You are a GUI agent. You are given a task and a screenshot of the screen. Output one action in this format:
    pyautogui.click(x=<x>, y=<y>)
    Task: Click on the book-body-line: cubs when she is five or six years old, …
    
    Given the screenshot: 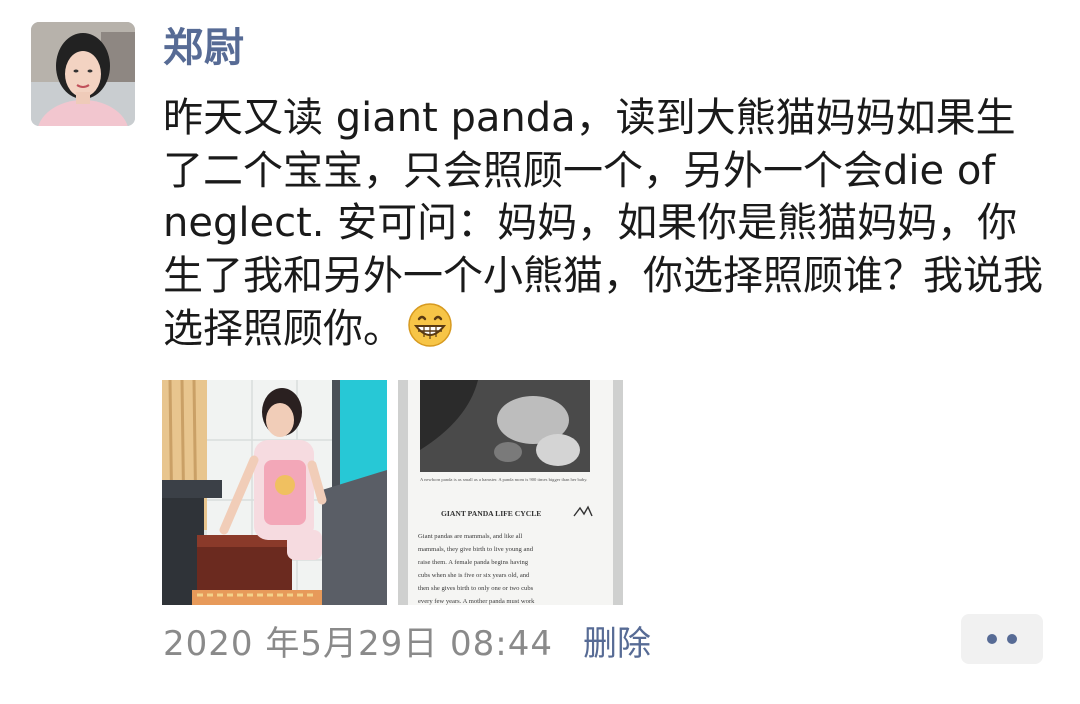 What is the action you would take?
    pyautogui.click(x=474, y=575)
    